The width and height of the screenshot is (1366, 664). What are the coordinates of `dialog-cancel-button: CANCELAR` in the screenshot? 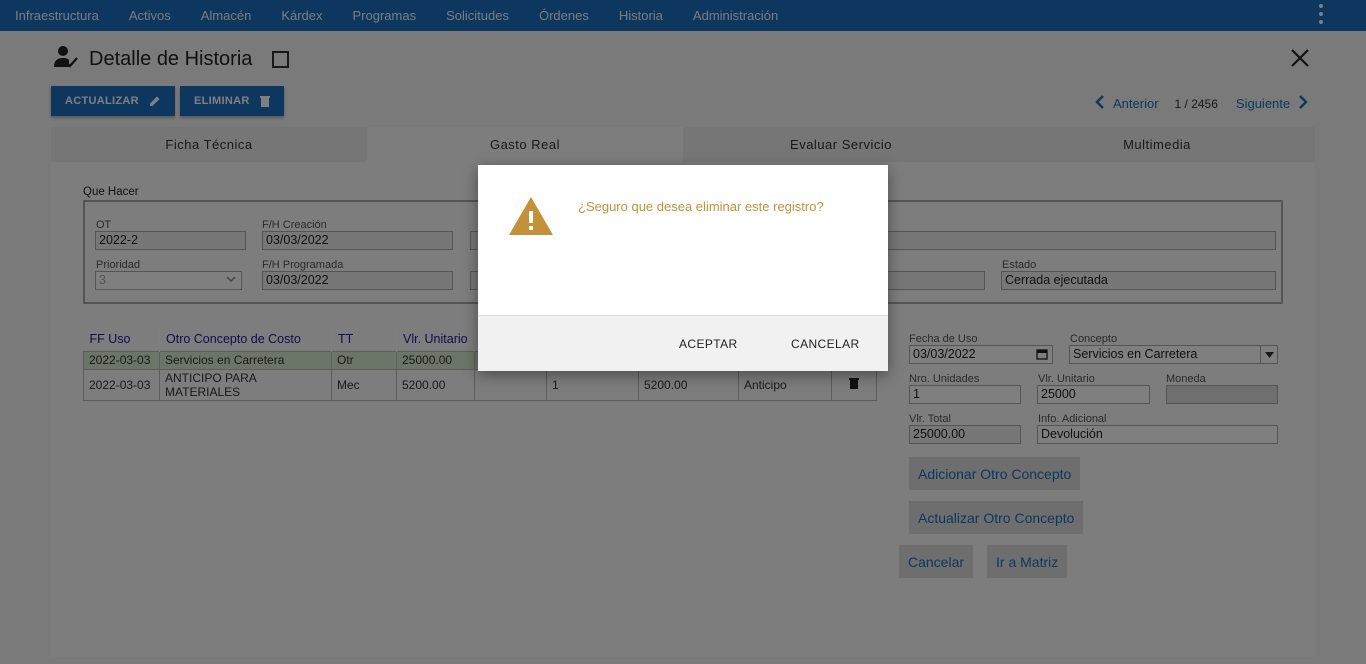 It's located at (825, 344).